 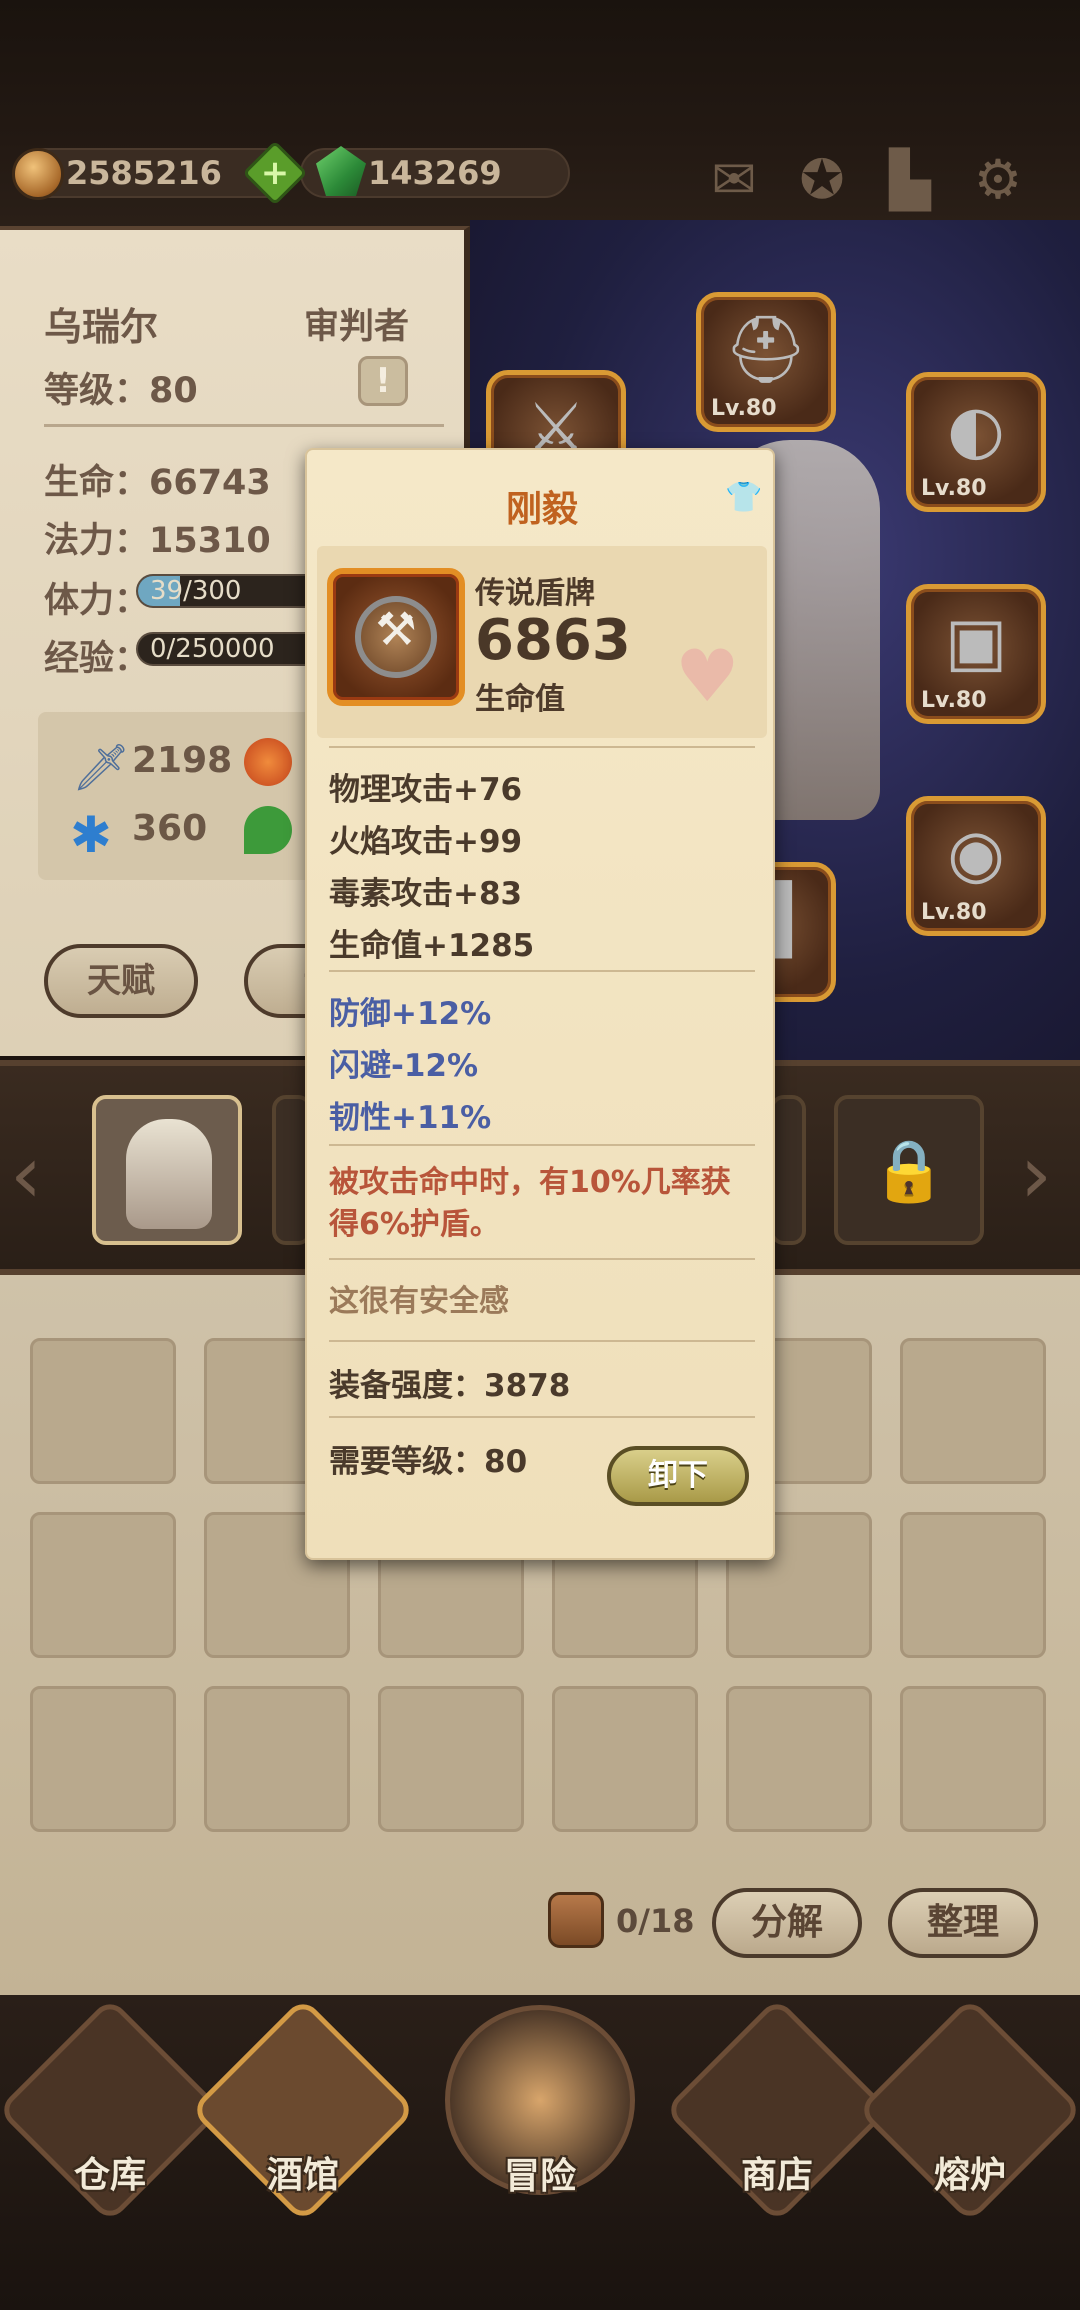 I want to click on nav-warehouse: 仓库, so click(x=112, y=2110).